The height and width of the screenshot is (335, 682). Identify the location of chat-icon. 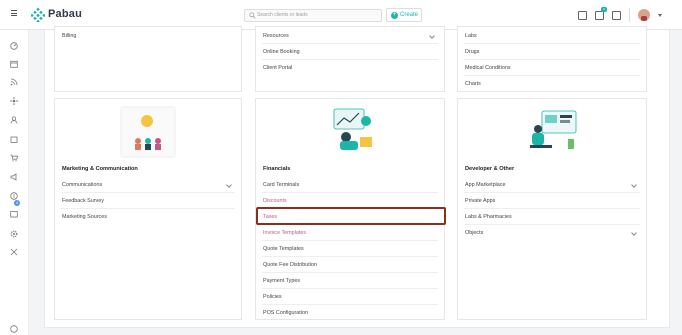
(616, 15).